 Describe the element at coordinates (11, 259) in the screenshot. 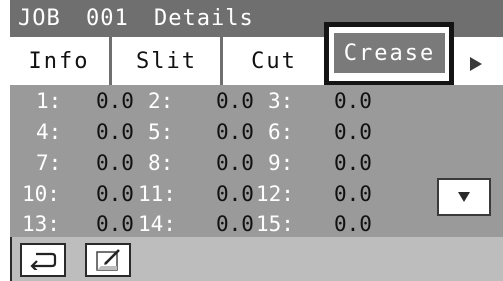

I see `screen-edge` at that location.